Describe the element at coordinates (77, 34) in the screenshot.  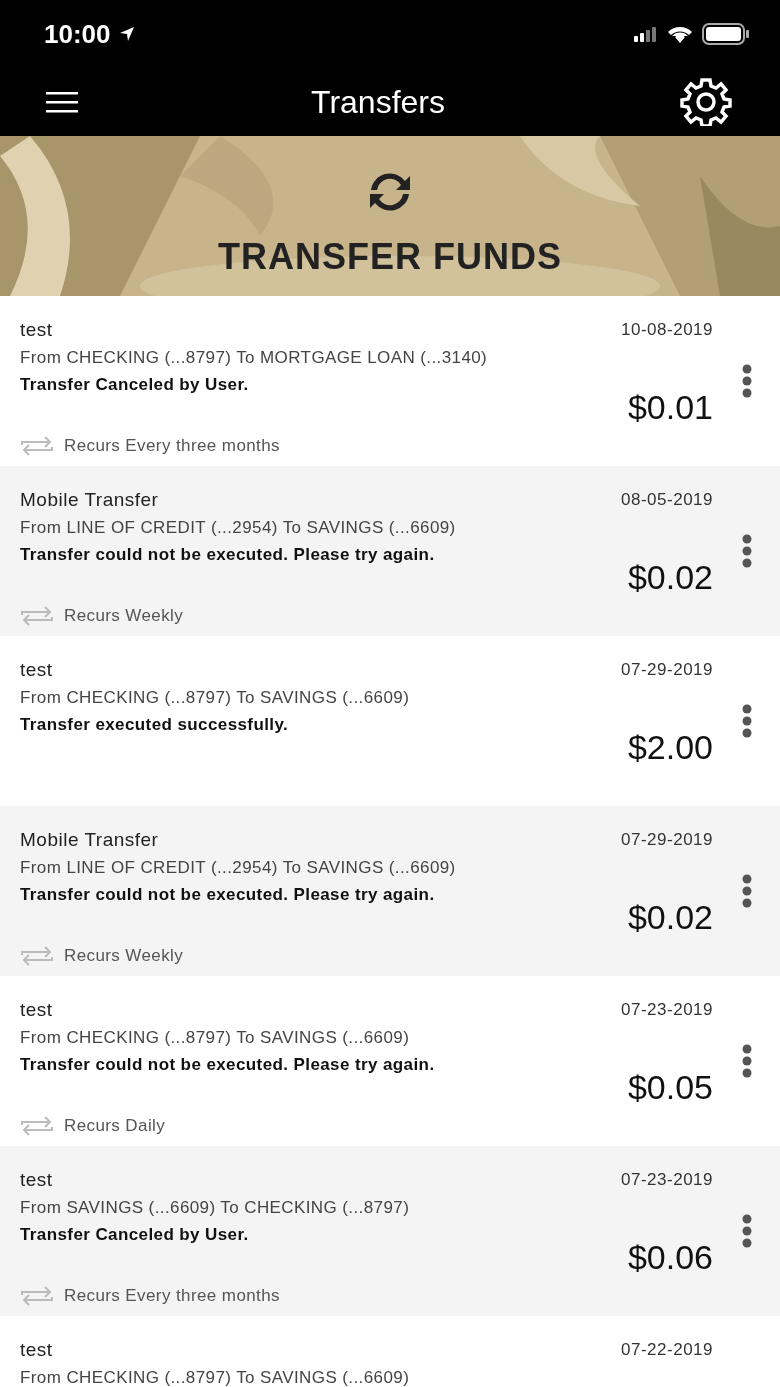
I see `status-time: 10:00` at that location.